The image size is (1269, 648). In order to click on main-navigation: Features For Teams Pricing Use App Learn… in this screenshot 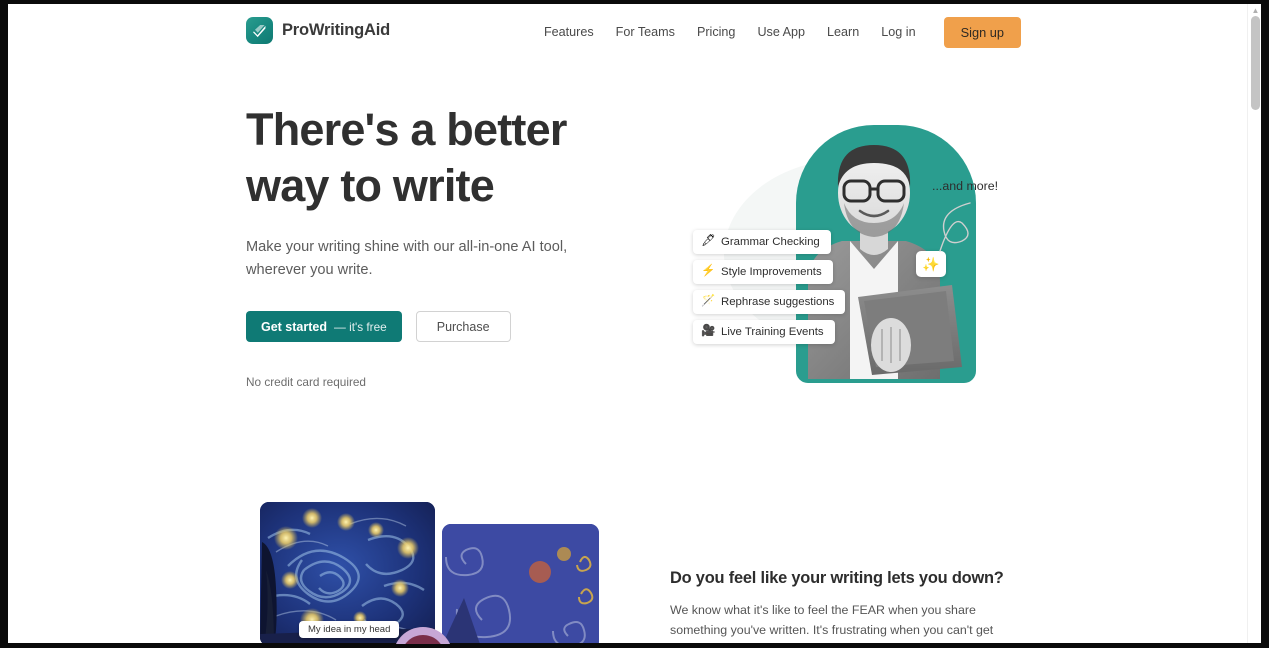, I will do `click(777, 32)`.